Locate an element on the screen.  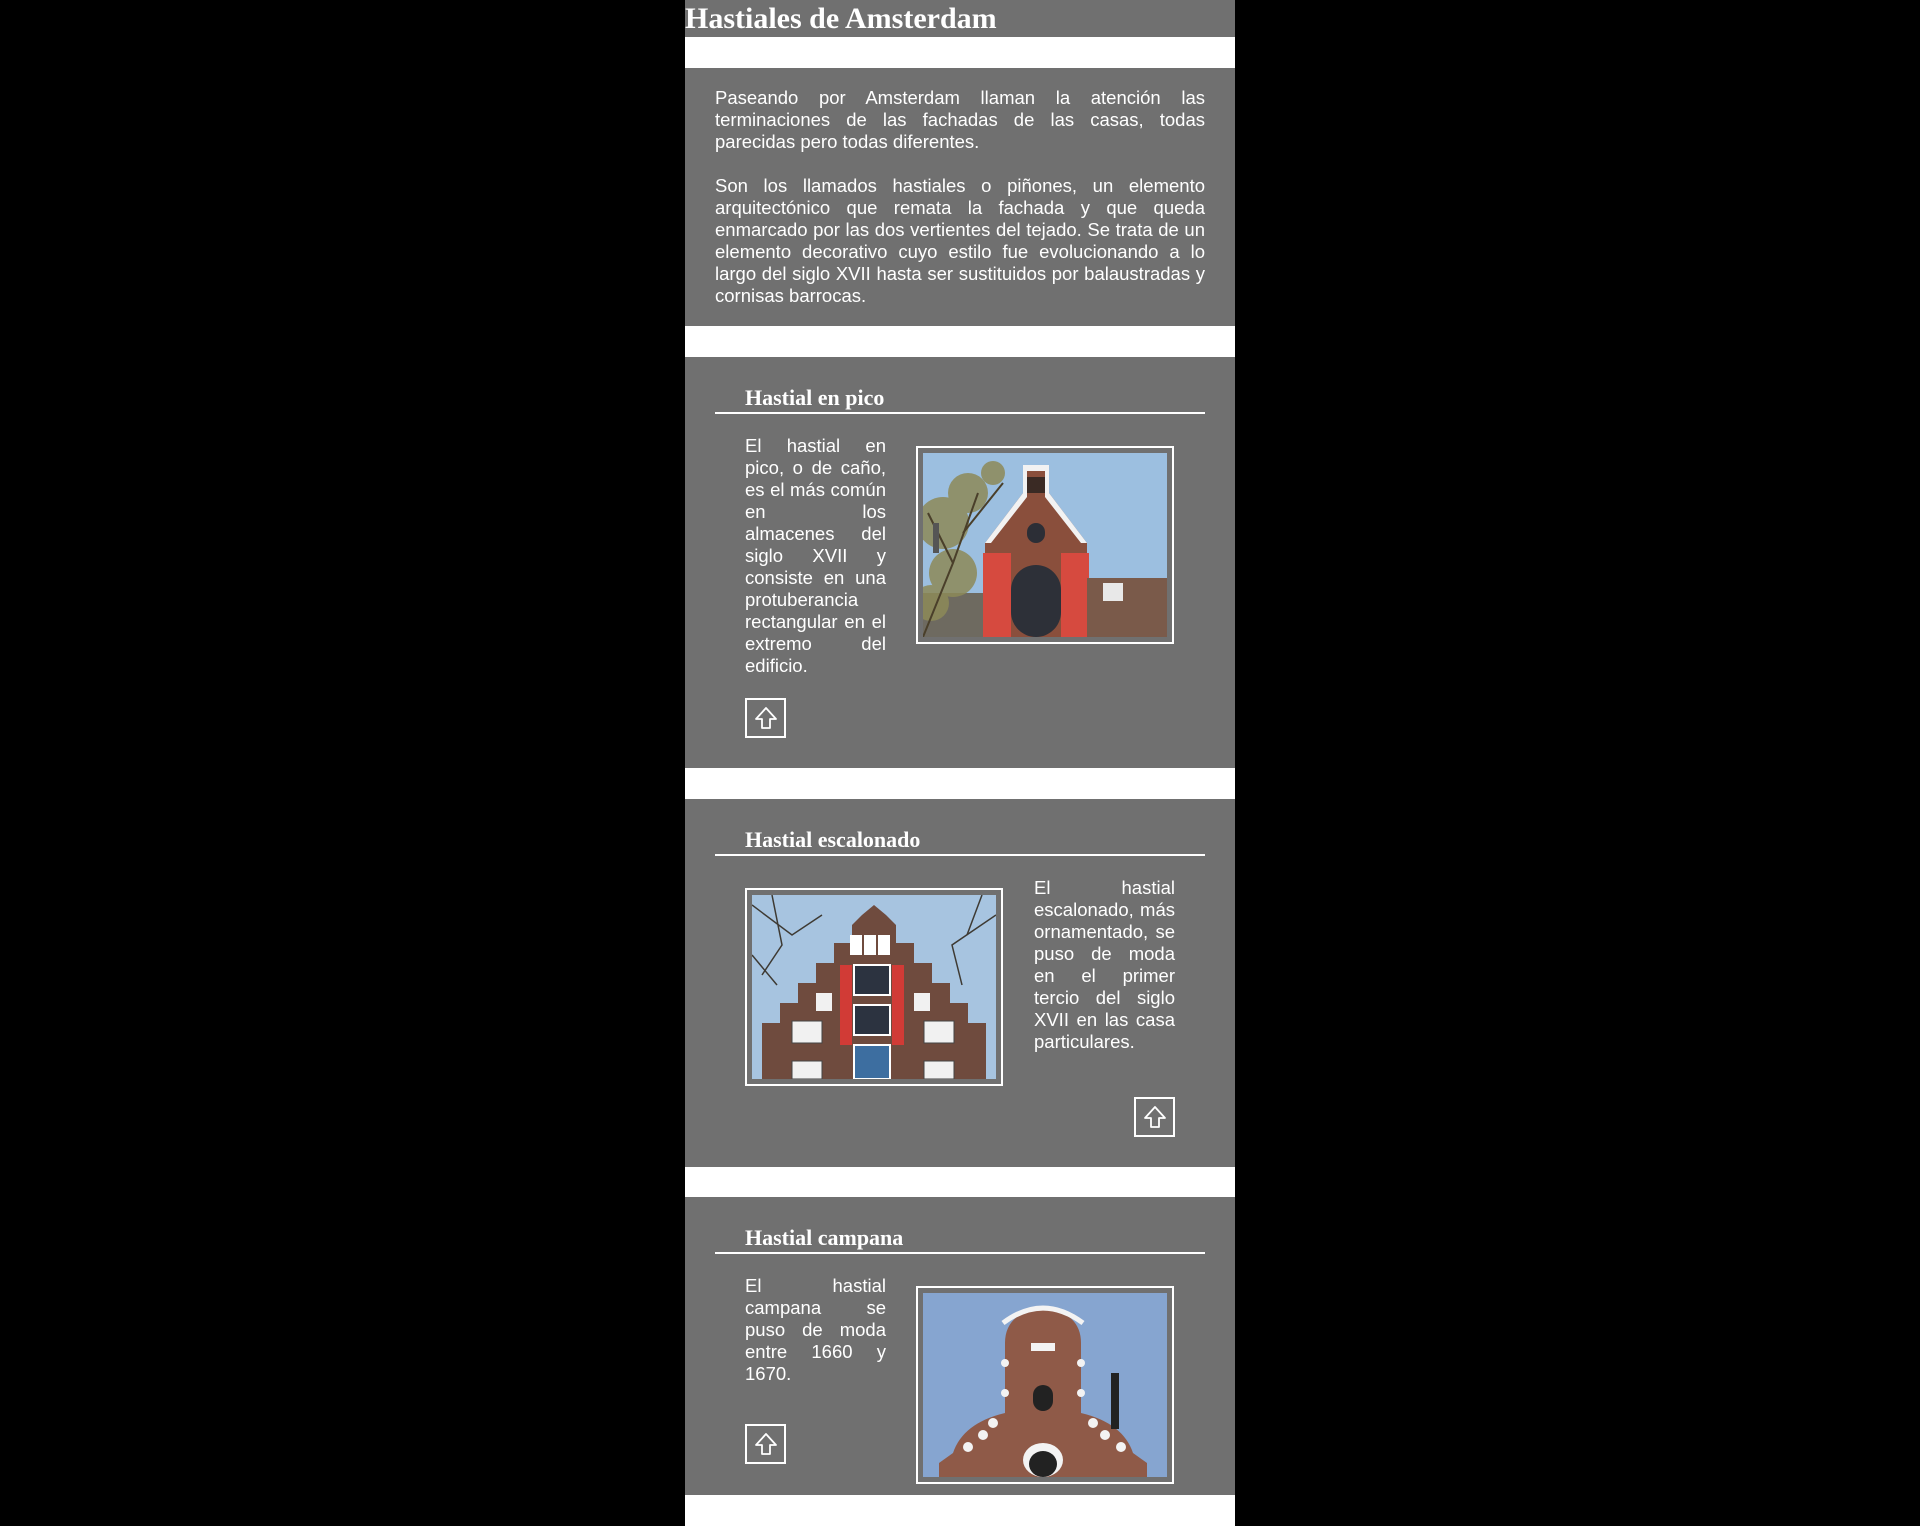
step-gable-photo is located at coordinates (874, 987).